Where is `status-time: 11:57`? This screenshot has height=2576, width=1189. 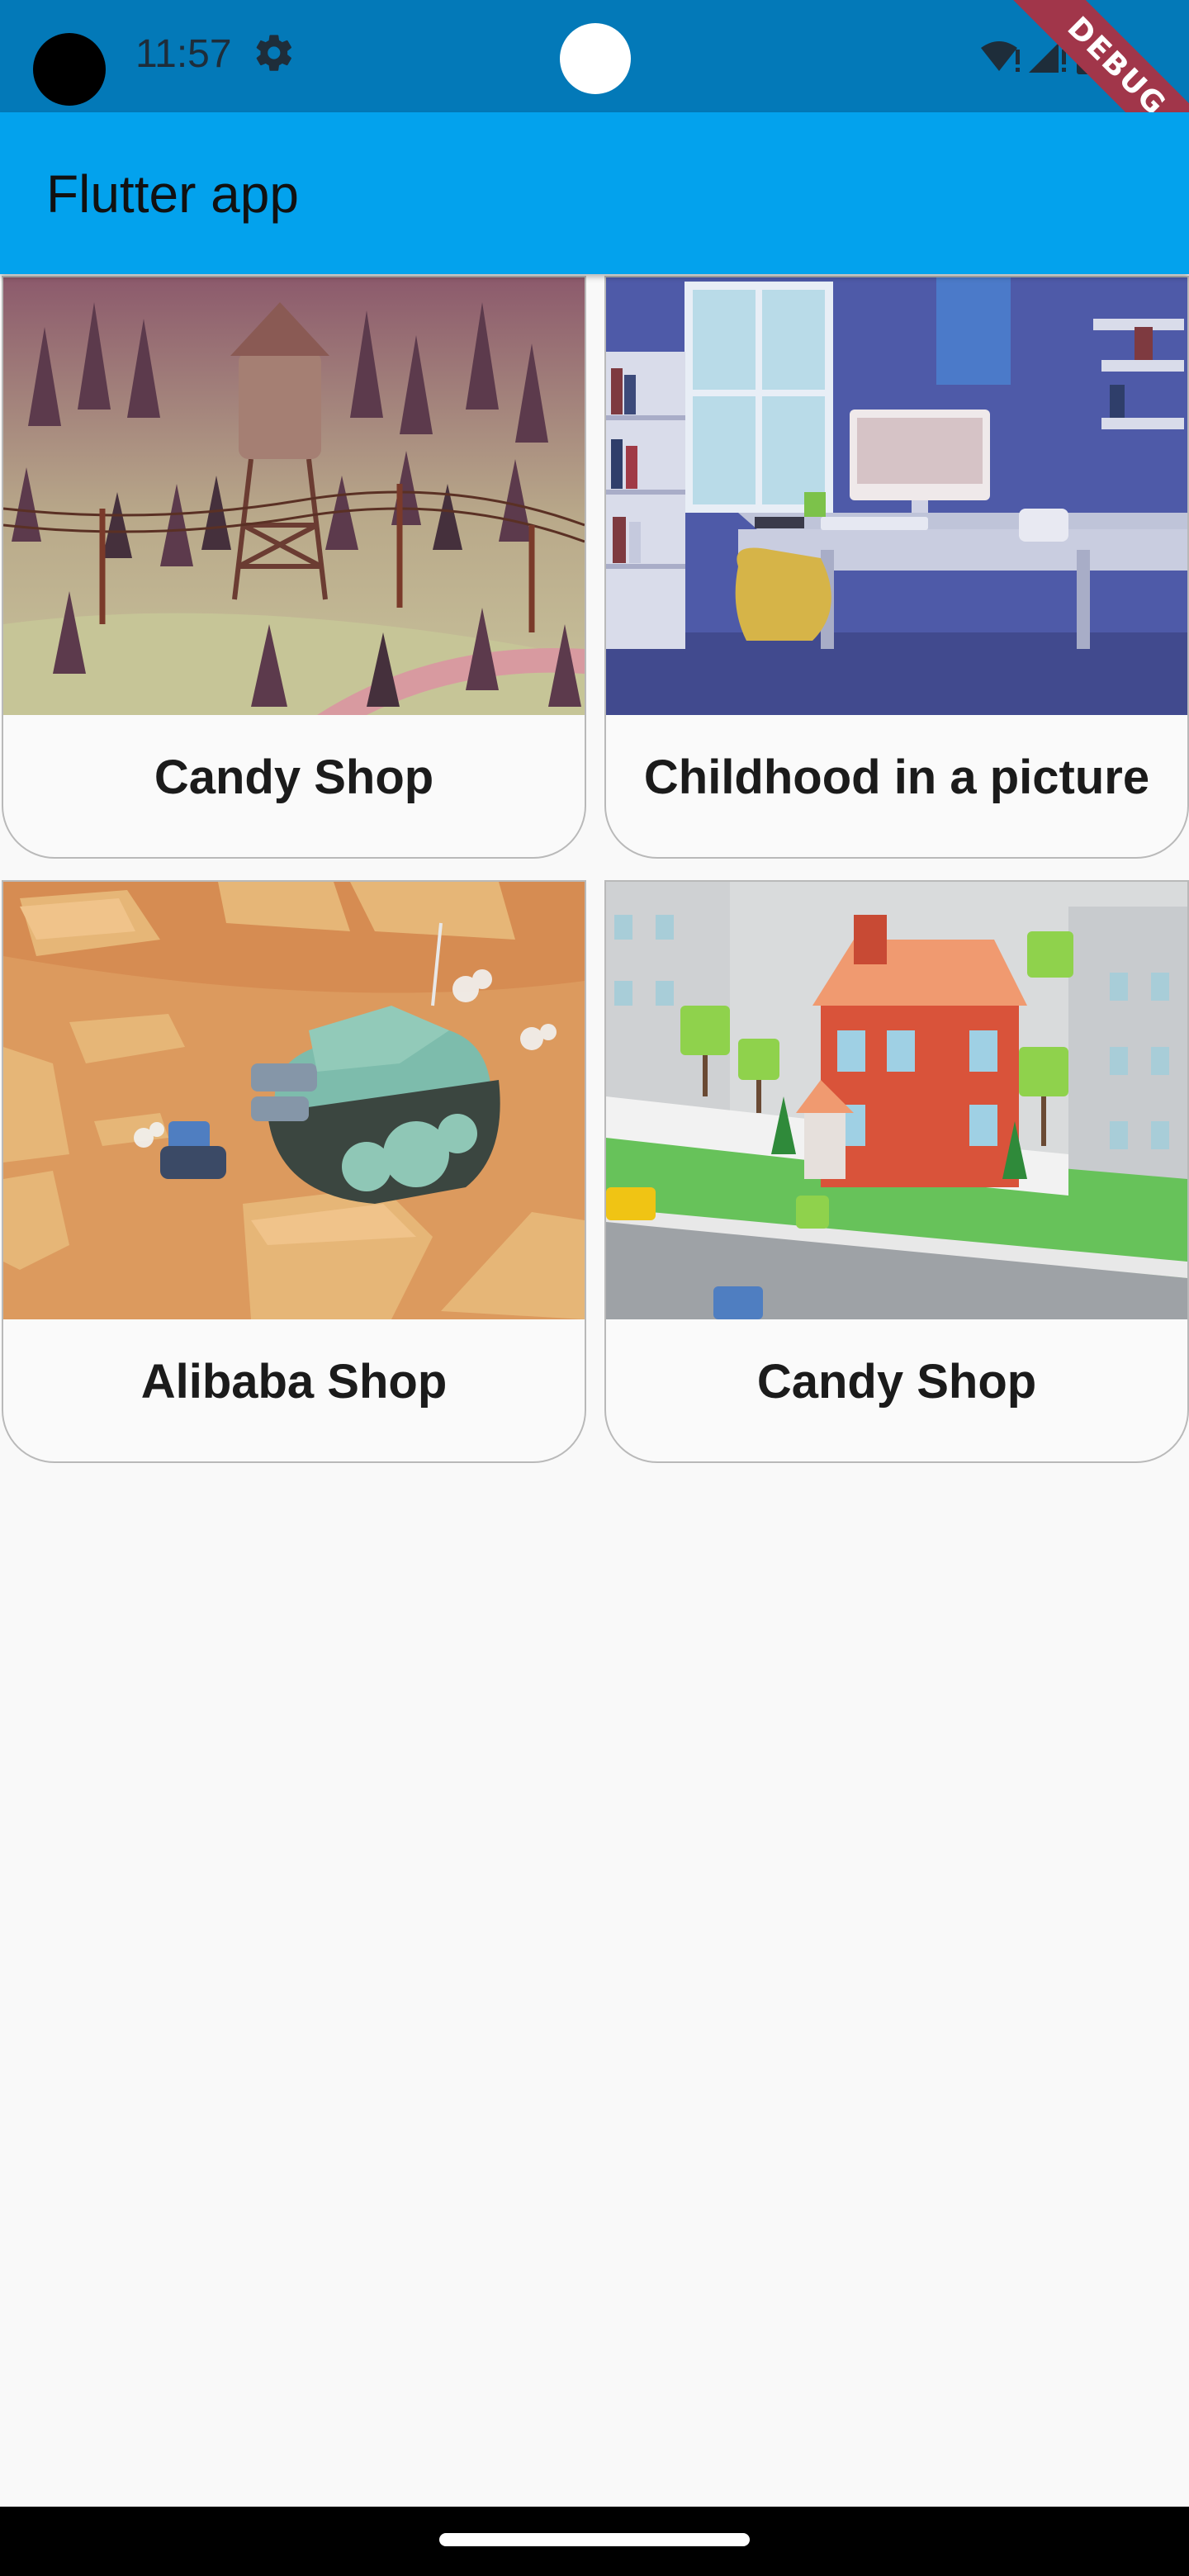
status-time: 11:57 is located at coordinates (183, 54).